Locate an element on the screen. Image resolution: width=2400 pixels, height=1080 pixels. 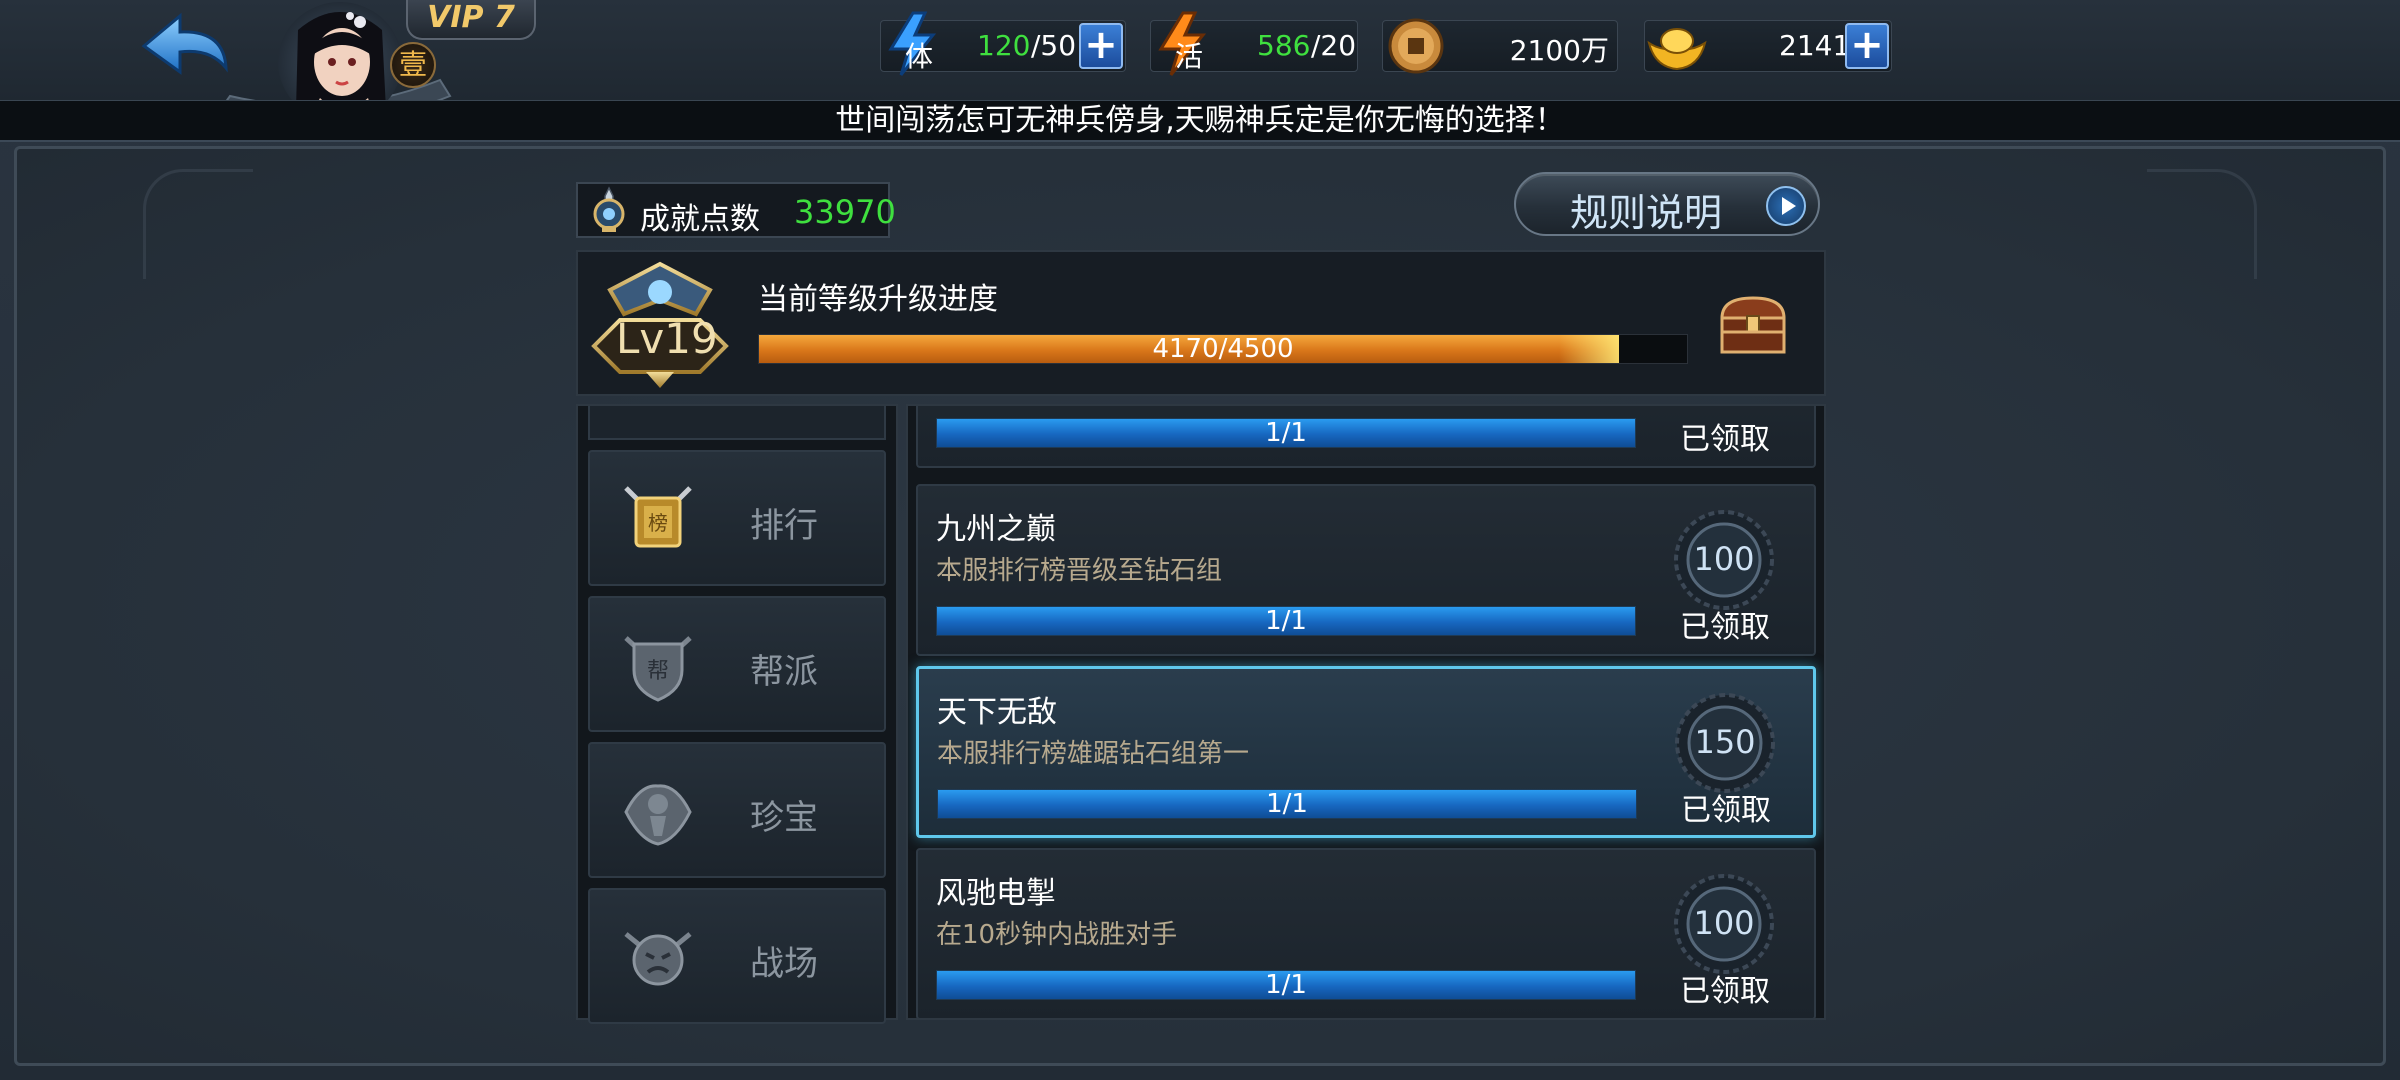
rules-button-label: 规则说明 is located at coordinates (1646, 213).